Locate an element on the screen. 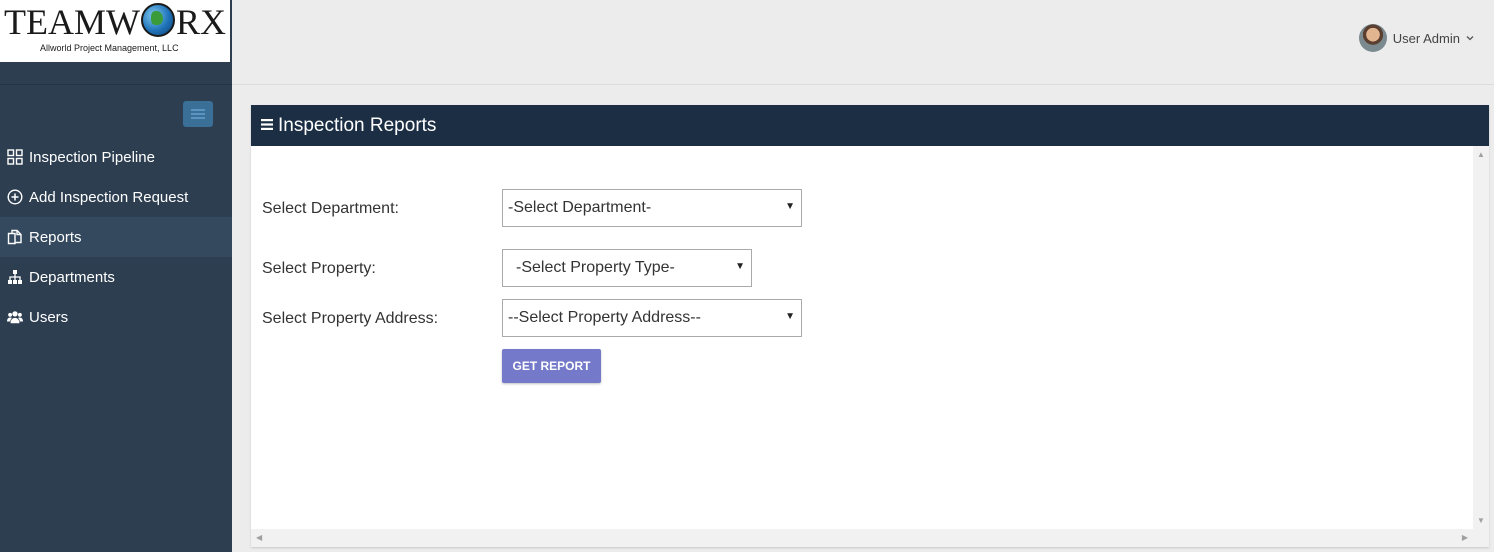 The image size is (1494, 552). panel-header: Inspection Reports is located at coordinates (870, 125).